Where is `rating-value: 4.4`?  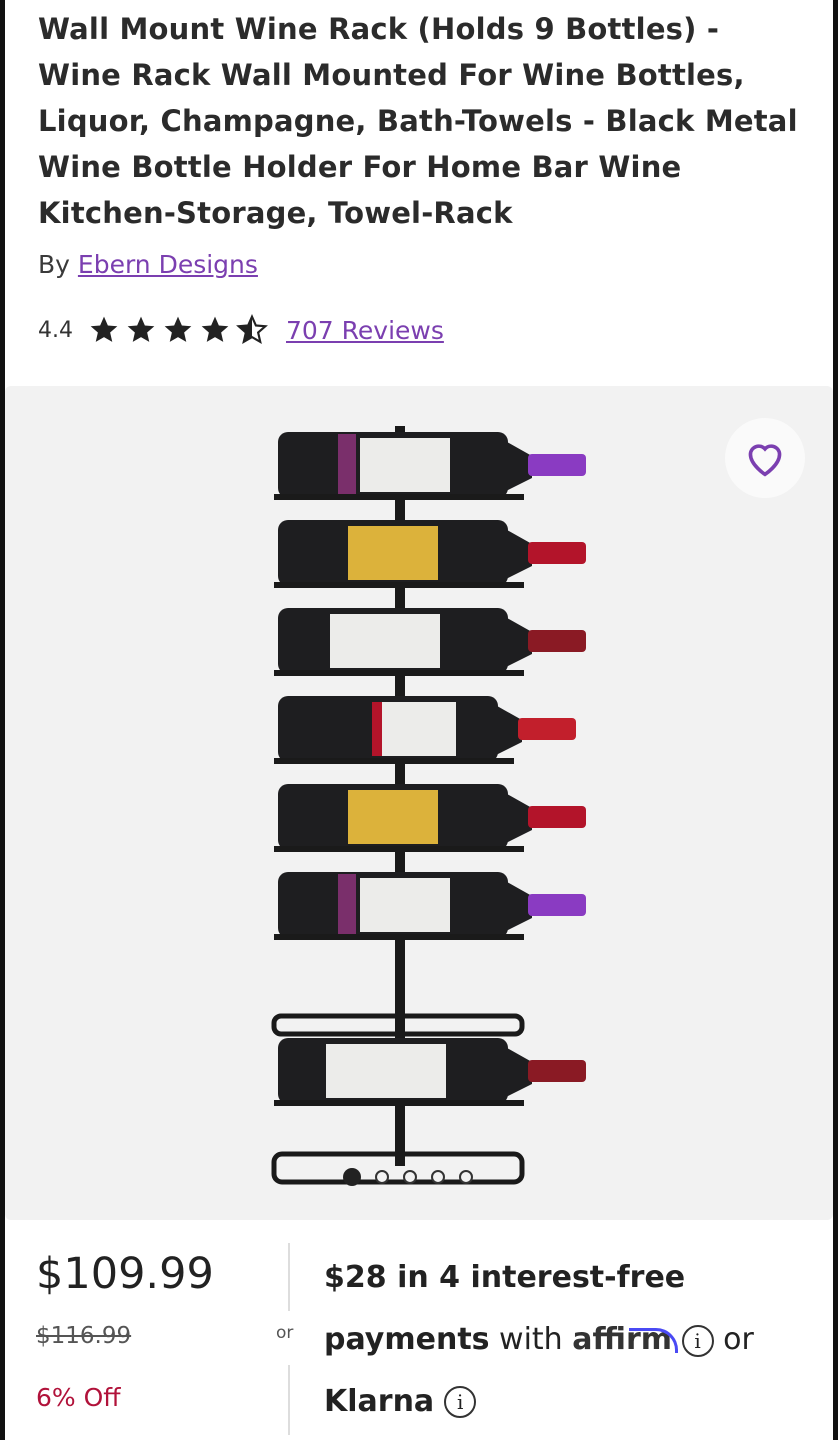 rating-value: 4.4 is located at coordinates (55, 330).